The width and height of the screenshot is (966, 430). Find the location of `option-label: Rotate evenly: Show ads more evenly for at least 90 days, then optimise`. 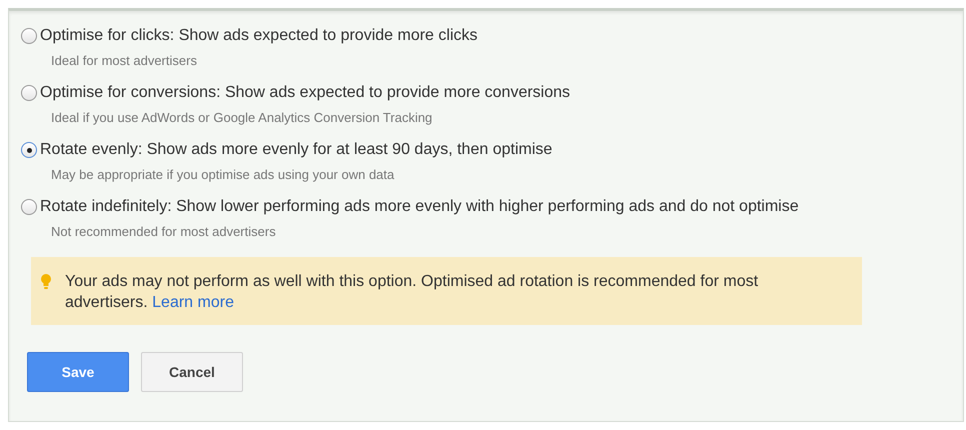

option-label: Rotate evenly: Show ads more evenly for at least 90 days, then optimise is located at coordinates (296, 150).